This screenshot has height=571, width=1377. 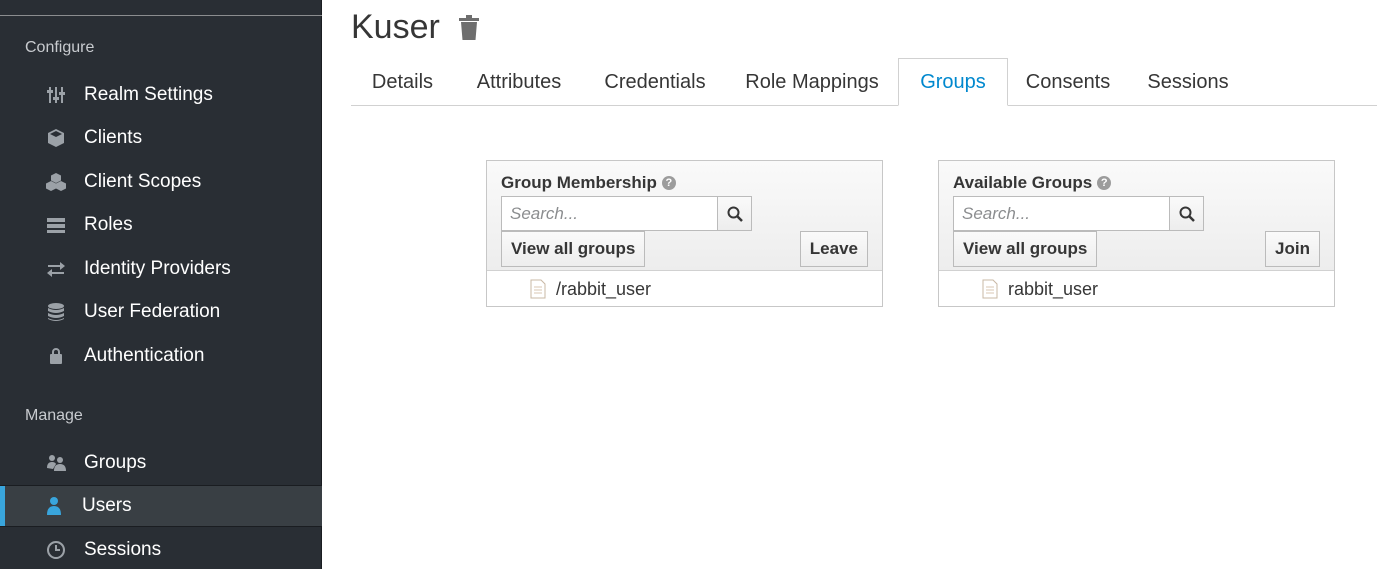 I want to click on sidebar-item-users: Users, so click(x=161, y=506).